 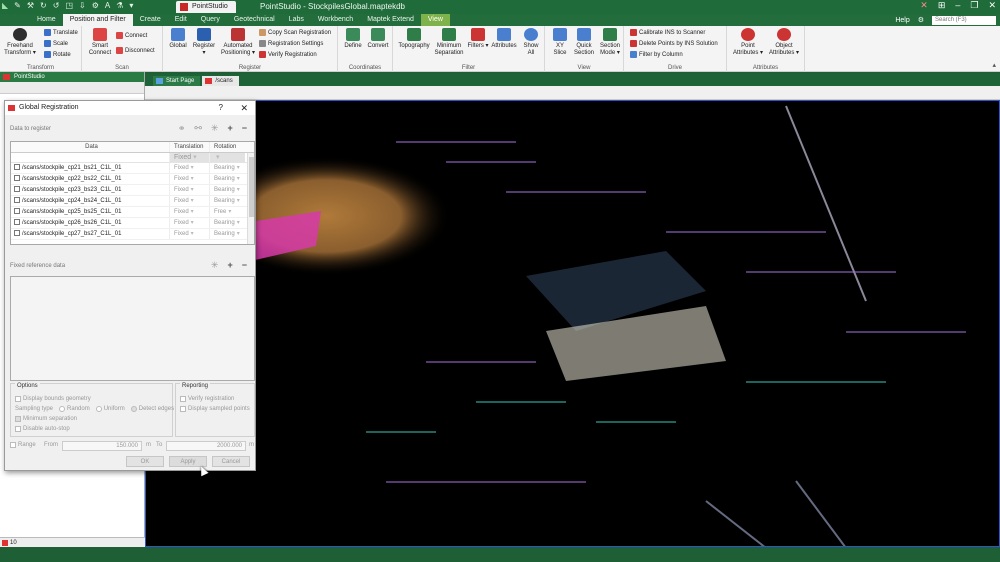 What do you see at coordinates (107, 5) in the screenshot?
I see `text-tool-icon: A` at bounding box center [107, 5].